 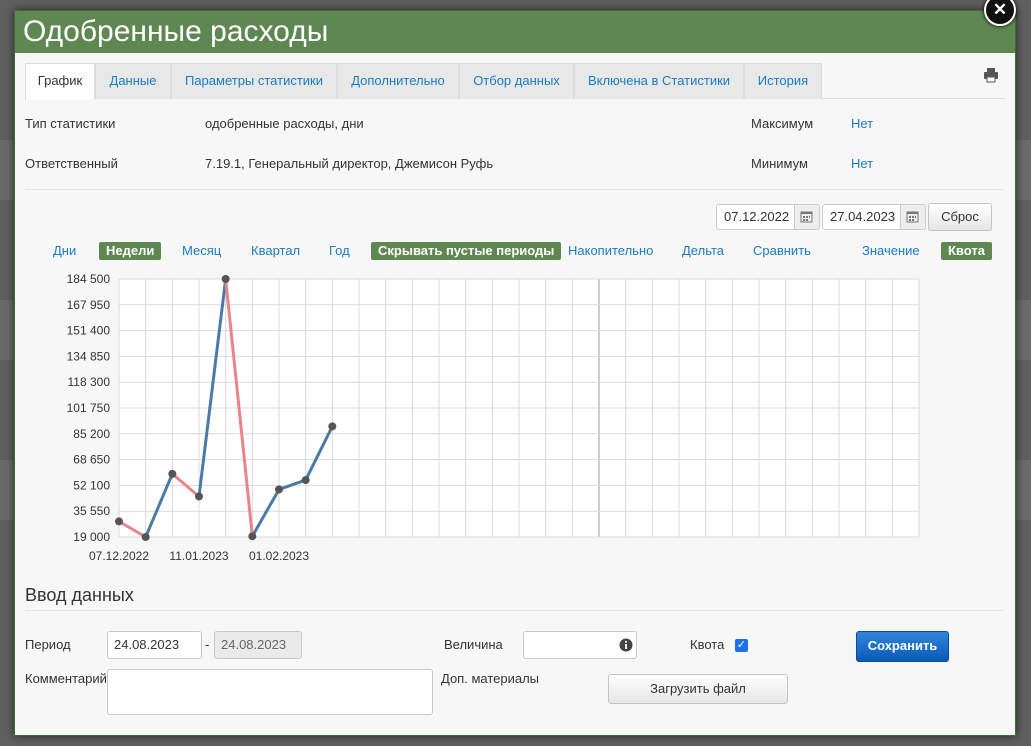 What do you see at coordinates (279, 556) in the screenshot?
I see `x-tick-label: 01.02.2023` at bounding box center [279, 556].